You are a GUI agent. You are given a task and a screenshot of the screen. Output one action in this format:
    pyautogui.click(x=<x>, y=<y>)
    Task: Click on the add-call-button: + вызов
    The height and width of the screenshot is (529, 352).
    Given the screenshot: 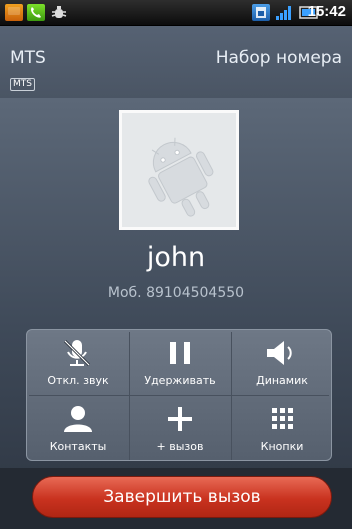 What is the action you would take?
    pyautogui.click(x=180, y=428)
    